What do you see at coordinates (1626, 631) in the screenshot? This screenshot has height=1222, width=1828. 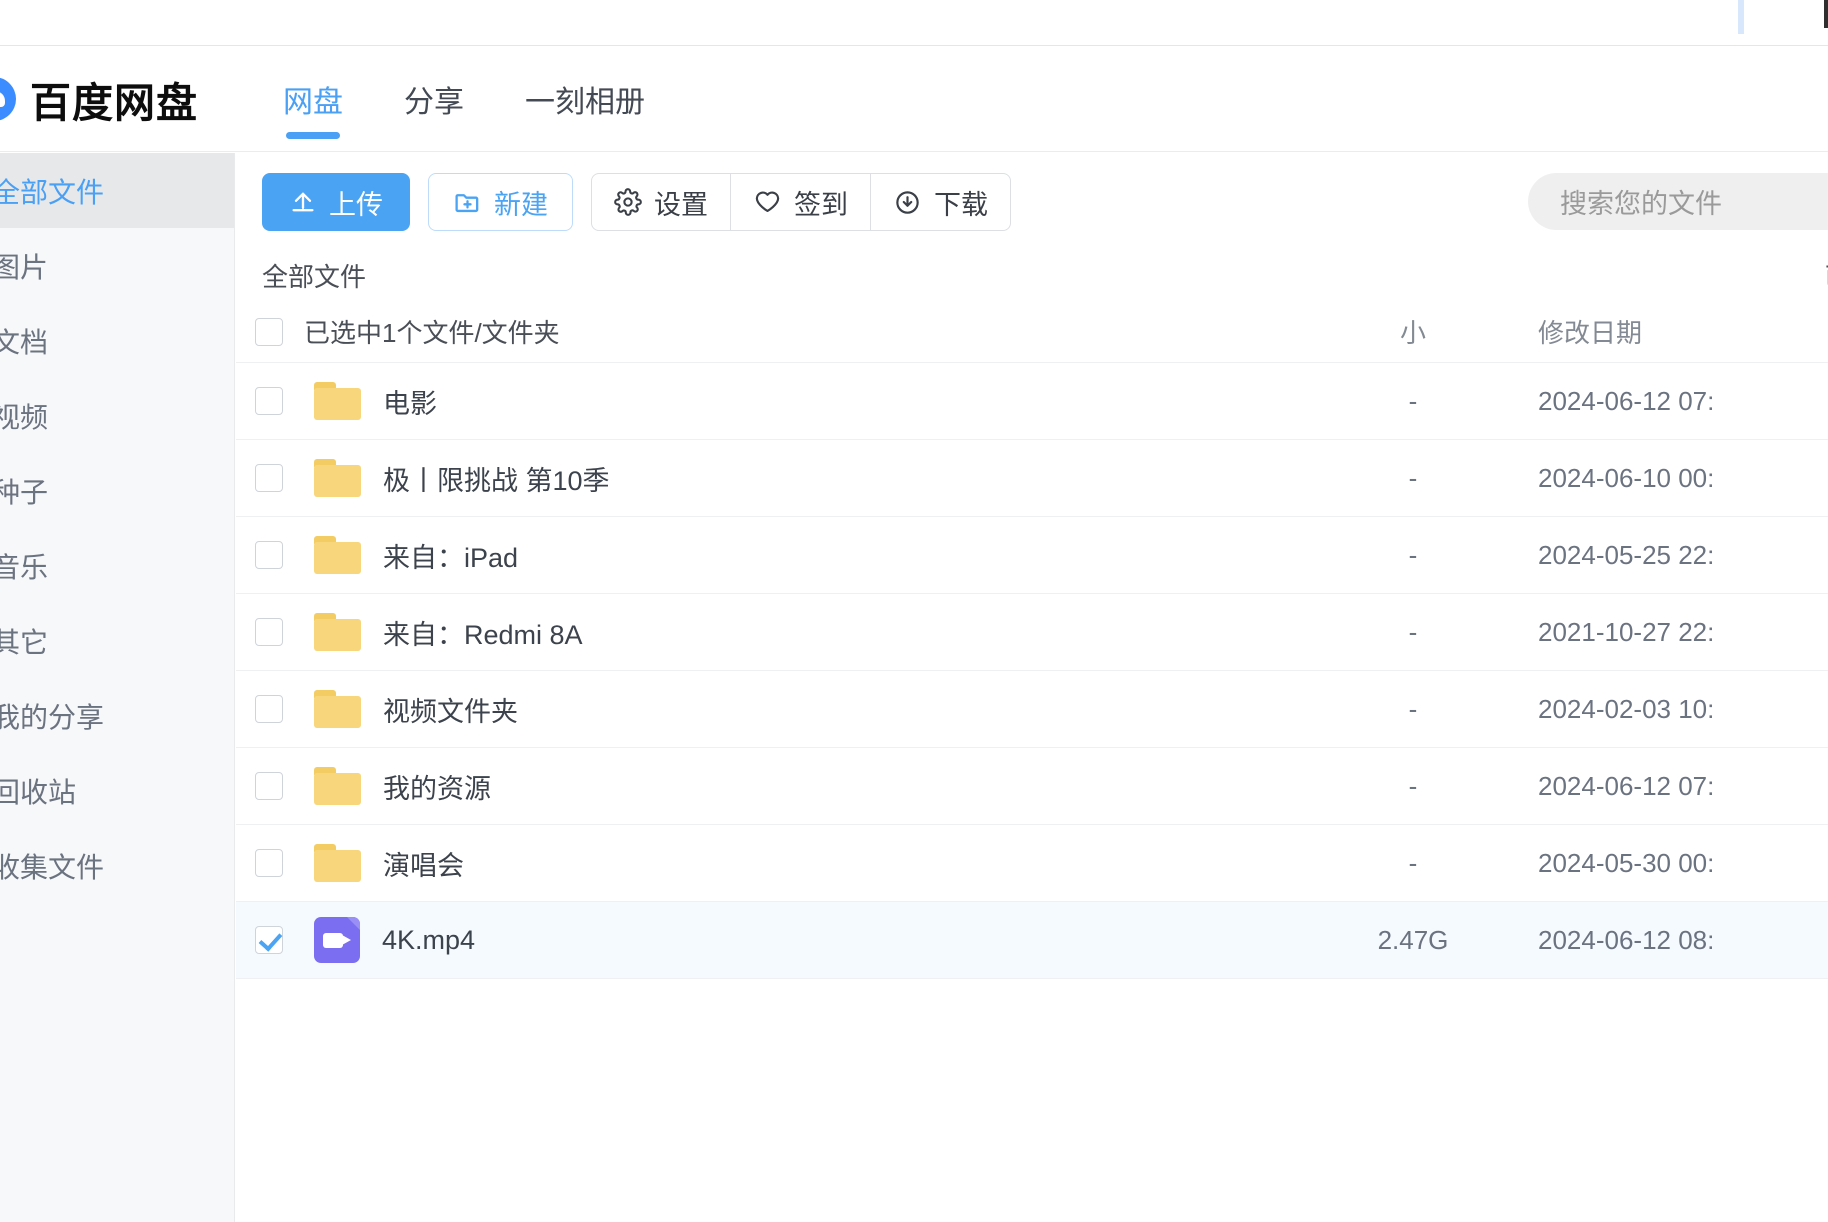 I see `file-date: 2021-10-27 22:` at bounding box center [1626, 631].